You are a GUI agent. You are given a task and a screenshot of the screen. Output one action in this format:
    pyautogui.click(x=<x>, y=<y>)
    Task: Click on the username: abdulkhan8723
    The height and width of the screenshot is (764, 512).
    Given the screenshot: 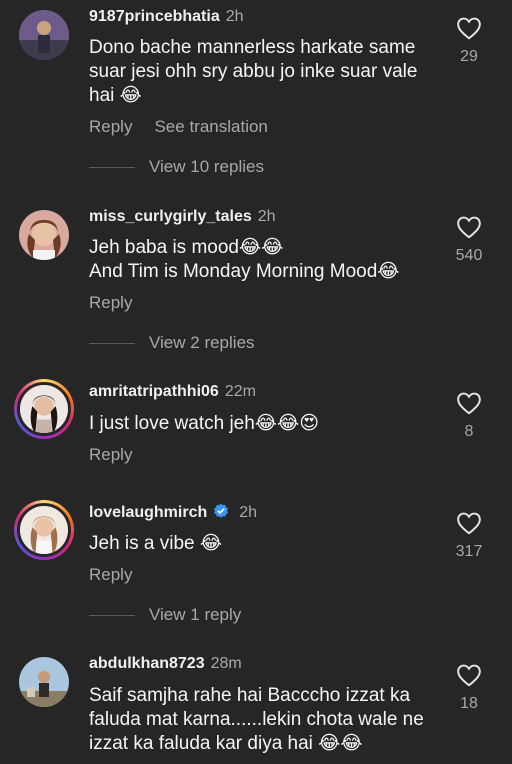 What is the action you would take?
    pyautogui.click(x=147, y=663)
    